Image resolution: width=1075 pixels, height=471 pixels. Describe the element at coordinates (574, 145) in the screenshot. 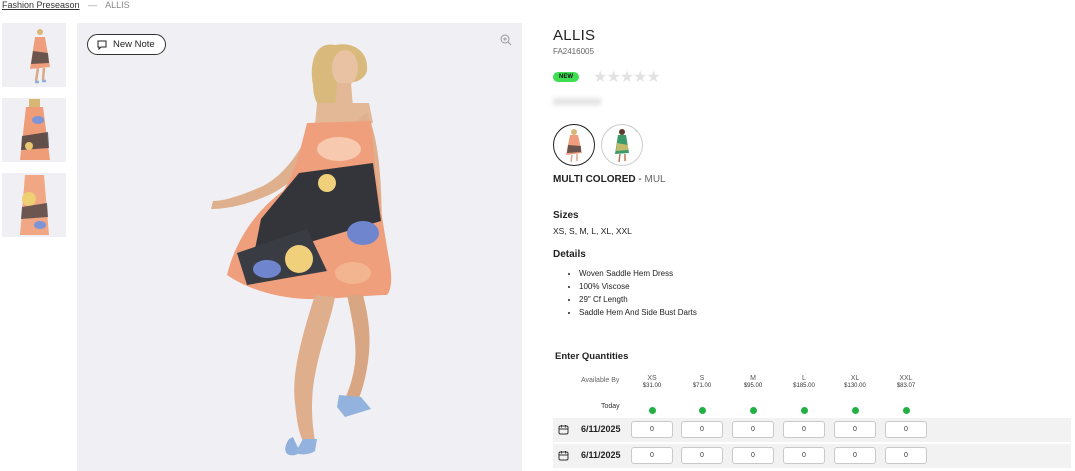

I see `color-swatch-multi` at that location.